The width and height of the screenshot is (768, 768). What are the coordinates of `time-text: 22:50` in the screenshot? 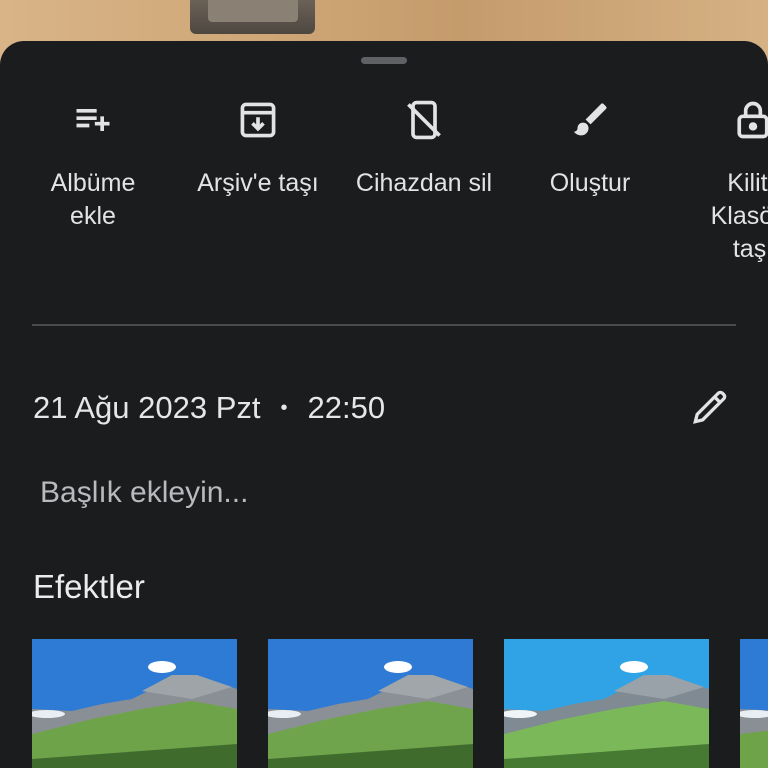 It's located at (346, 407).